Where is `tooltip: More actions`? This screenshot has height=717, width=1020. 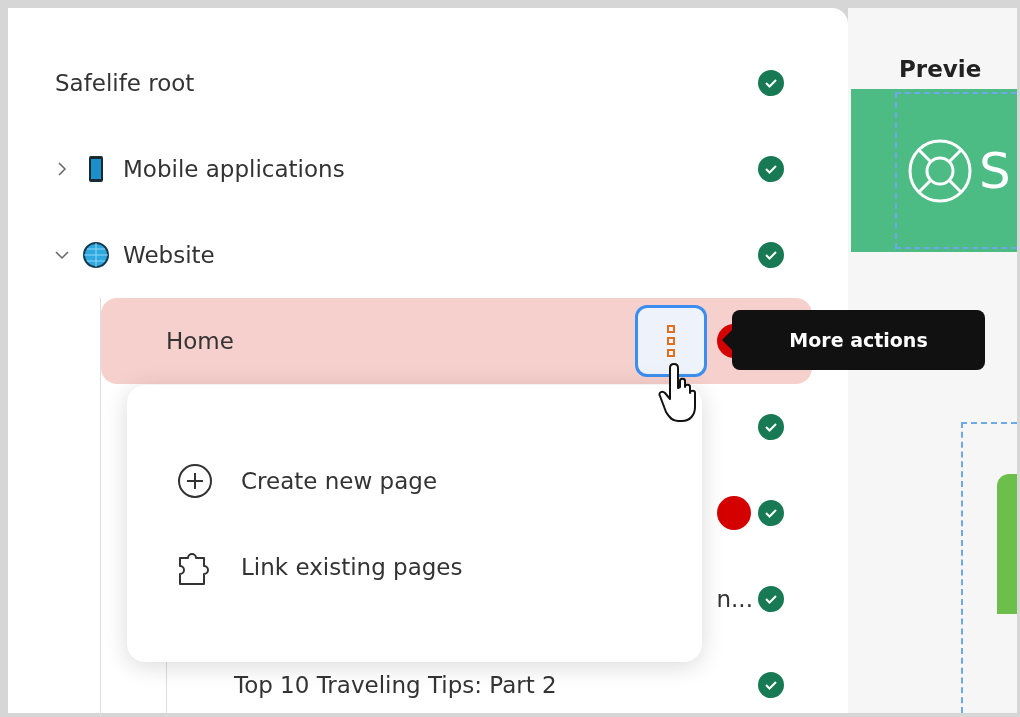
tooltip: More actions is located at coordinates (853, 340).